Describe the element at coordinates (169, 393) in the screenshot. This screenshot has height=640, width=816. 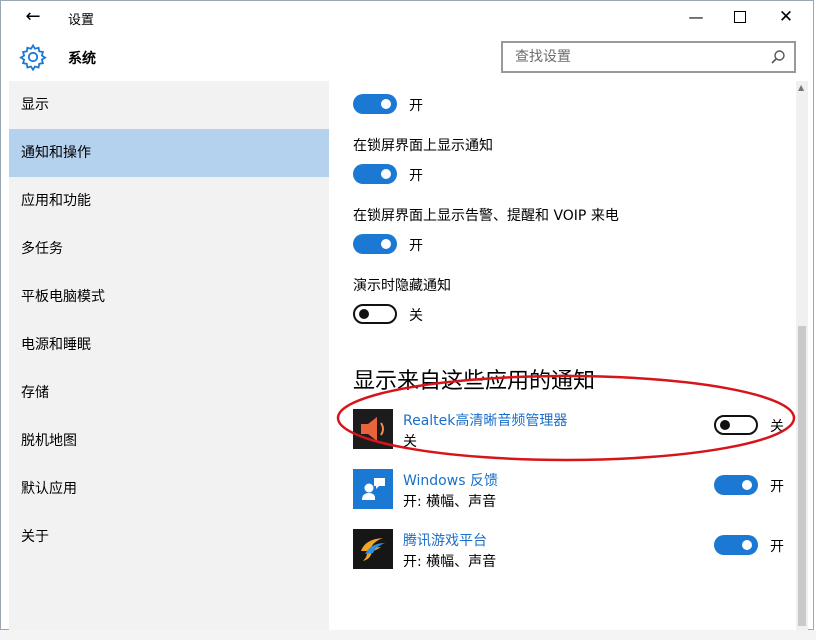
I see `sidebar-item-storage: 存储` at that location.